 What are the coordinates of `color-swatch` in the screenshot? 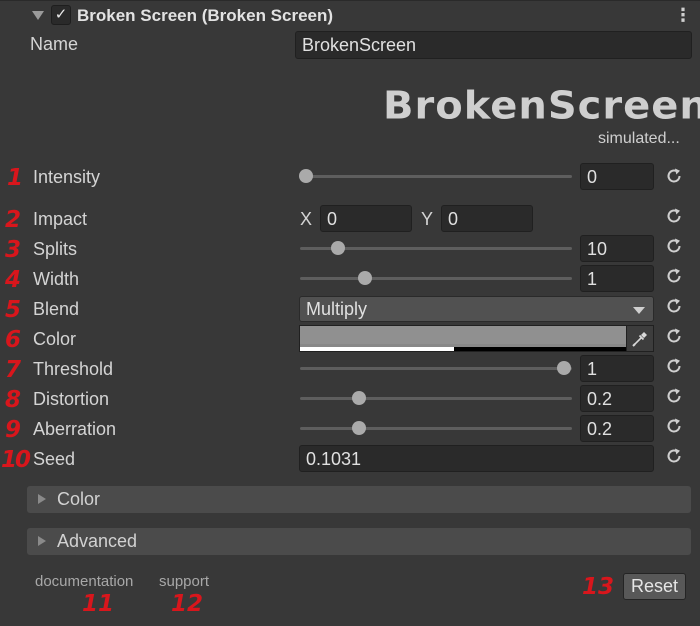 It's located at (463, 335).